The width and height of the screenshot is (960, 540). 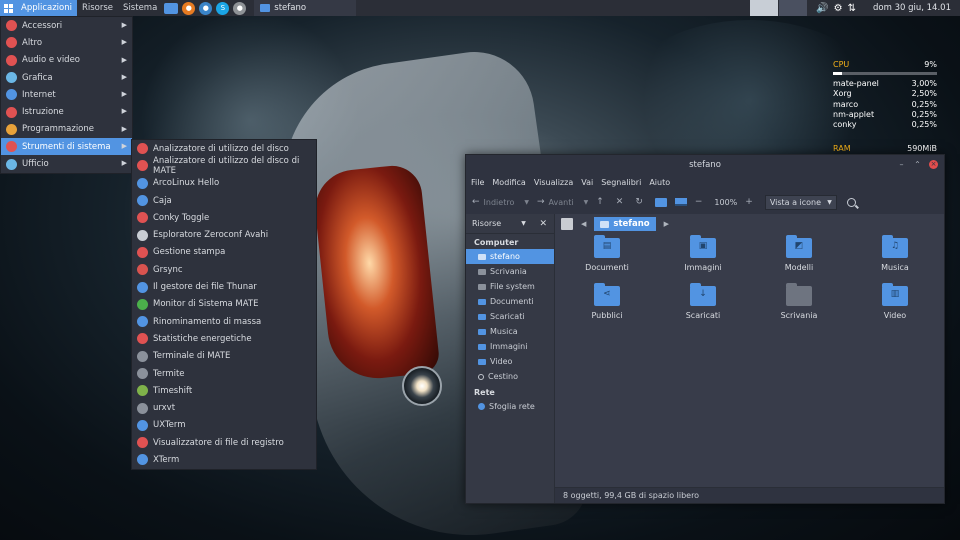 I want to click on sidebar-item: Scaricati, so click(x=510, y=316).